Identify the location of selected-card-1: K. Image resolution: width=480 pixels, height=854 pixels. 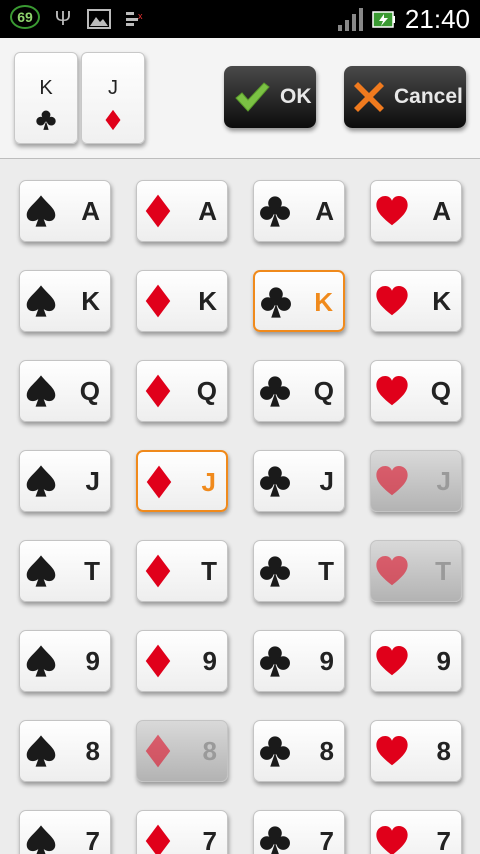
(46, 98).